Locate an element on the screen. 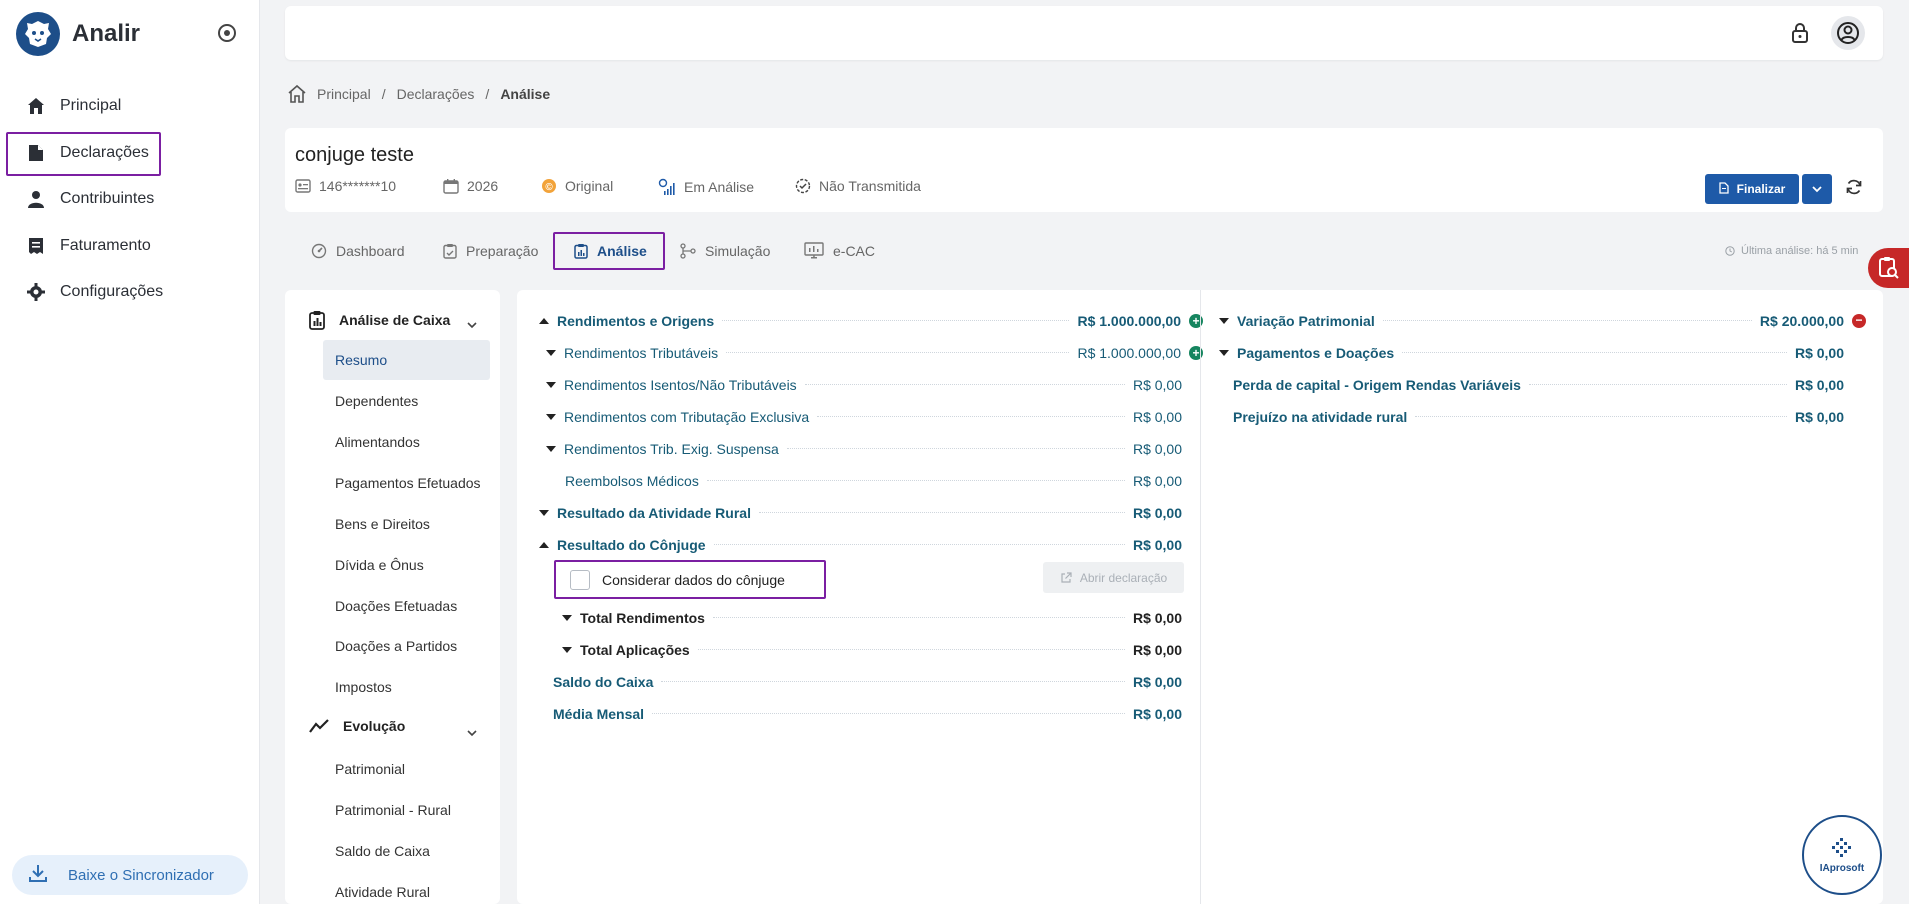 Image resolution: width=1909 pixels, height=904 pixels. considerar-conjuge-checkbox is located at coordinates (580, 579).